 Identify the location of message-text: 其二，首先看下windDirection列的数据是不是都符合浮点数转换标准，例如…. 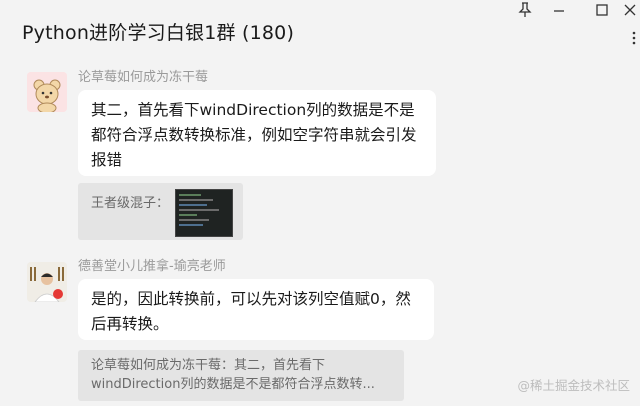
(254, 135).